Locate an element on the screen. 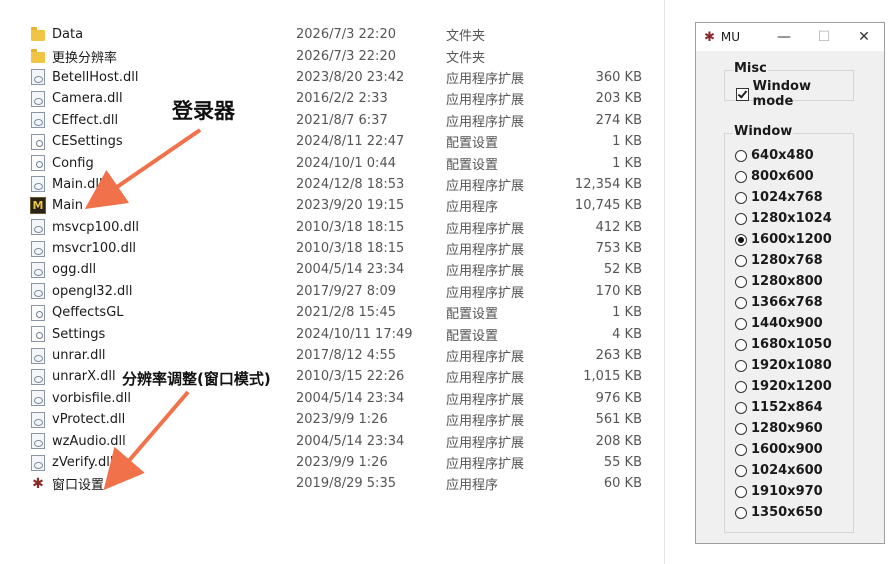 Image resolution: width=892 pixels, height=564 pixels. resolution-radio: 640x480 is located at coordinates (774, 155).